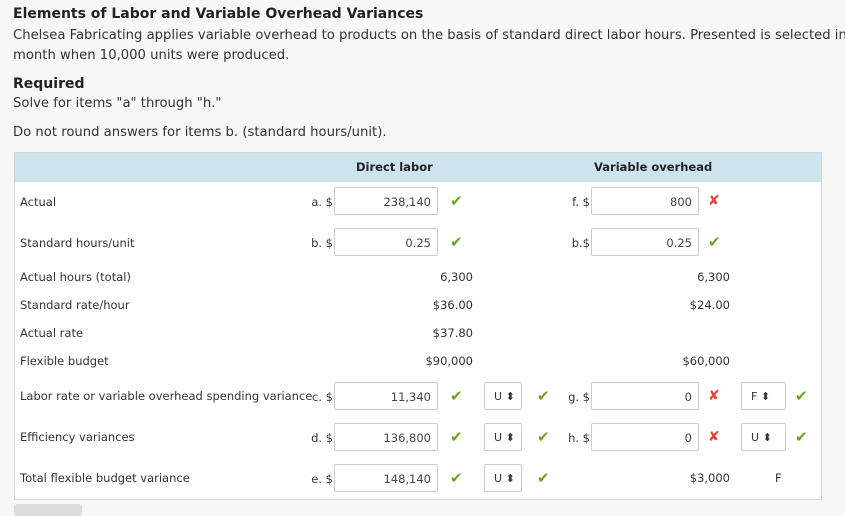  I want to click on prefix-e: e. $, so click(322, 479).